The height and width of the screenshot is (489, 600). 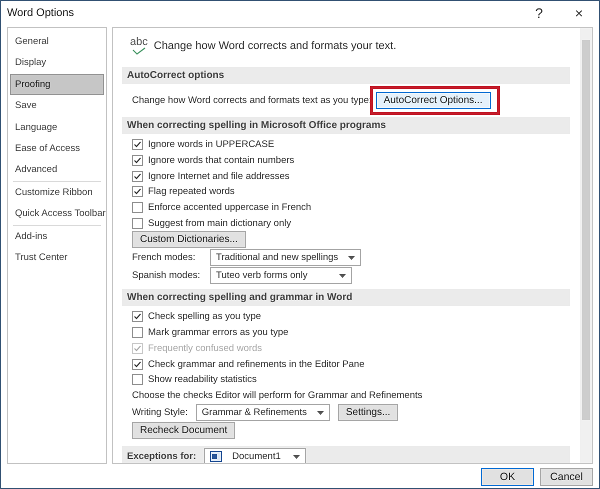 What do you see at coordinates (220, 223) in the screenshot?
I see `checkbox-label: Suggest from main dictionary only` at bounding box center [220, 223].